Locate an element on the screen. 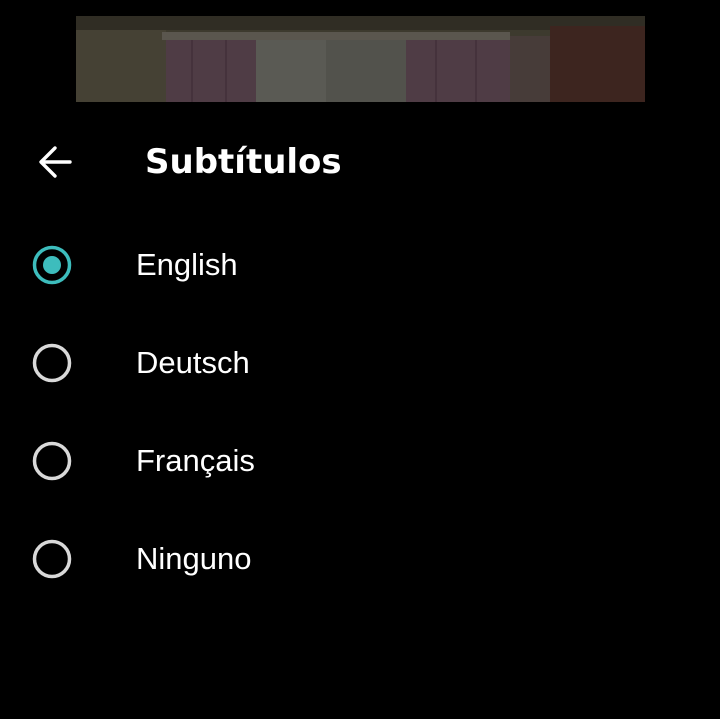 This screenshot has height=719, width=720. arrow-left-icon is located at coordinates (55, 162).